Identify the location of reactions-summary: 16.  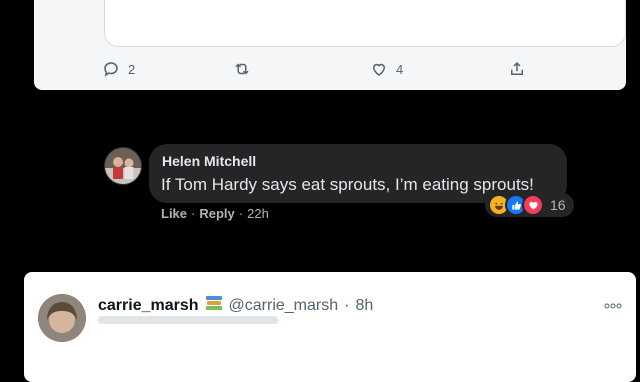
(529, 205).